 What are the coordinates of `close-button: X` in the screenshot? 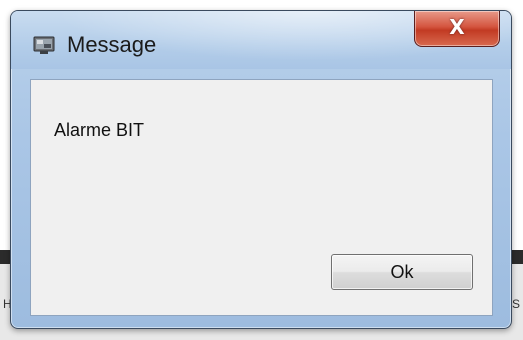 It's located at (457, 29).